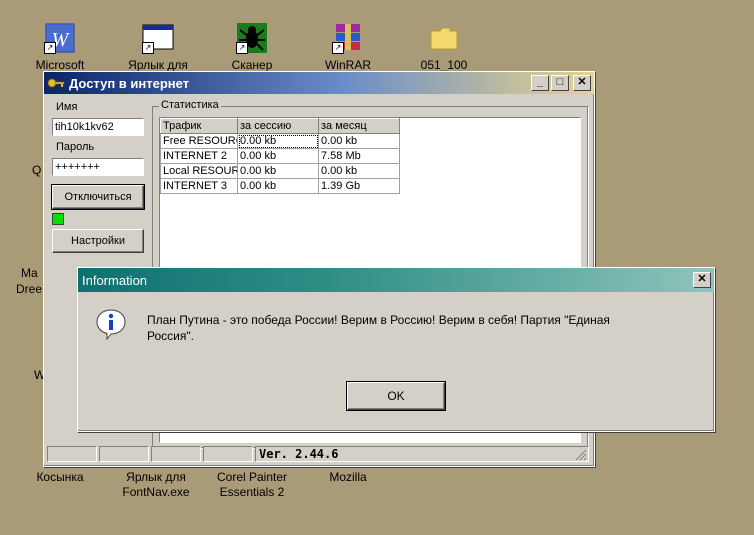 The height and width of the screenshot is (535, 754). Describe the element at coordinates (170, 336) in the screenshot. I see `dialog-message-line: Россия".` at that location.